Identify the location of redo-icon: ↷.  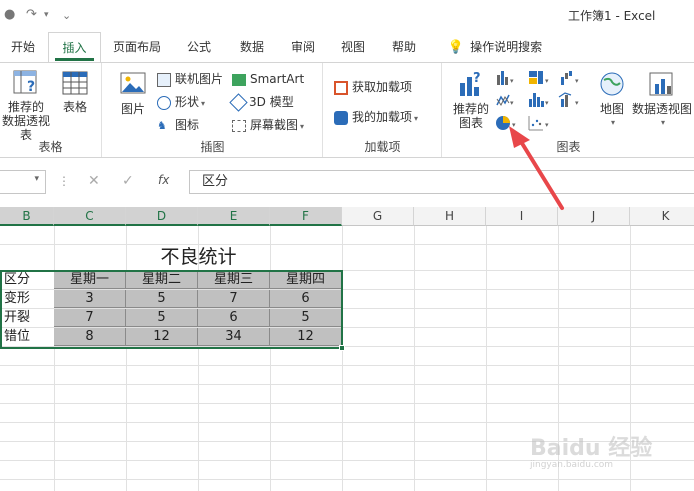
(31, 14).